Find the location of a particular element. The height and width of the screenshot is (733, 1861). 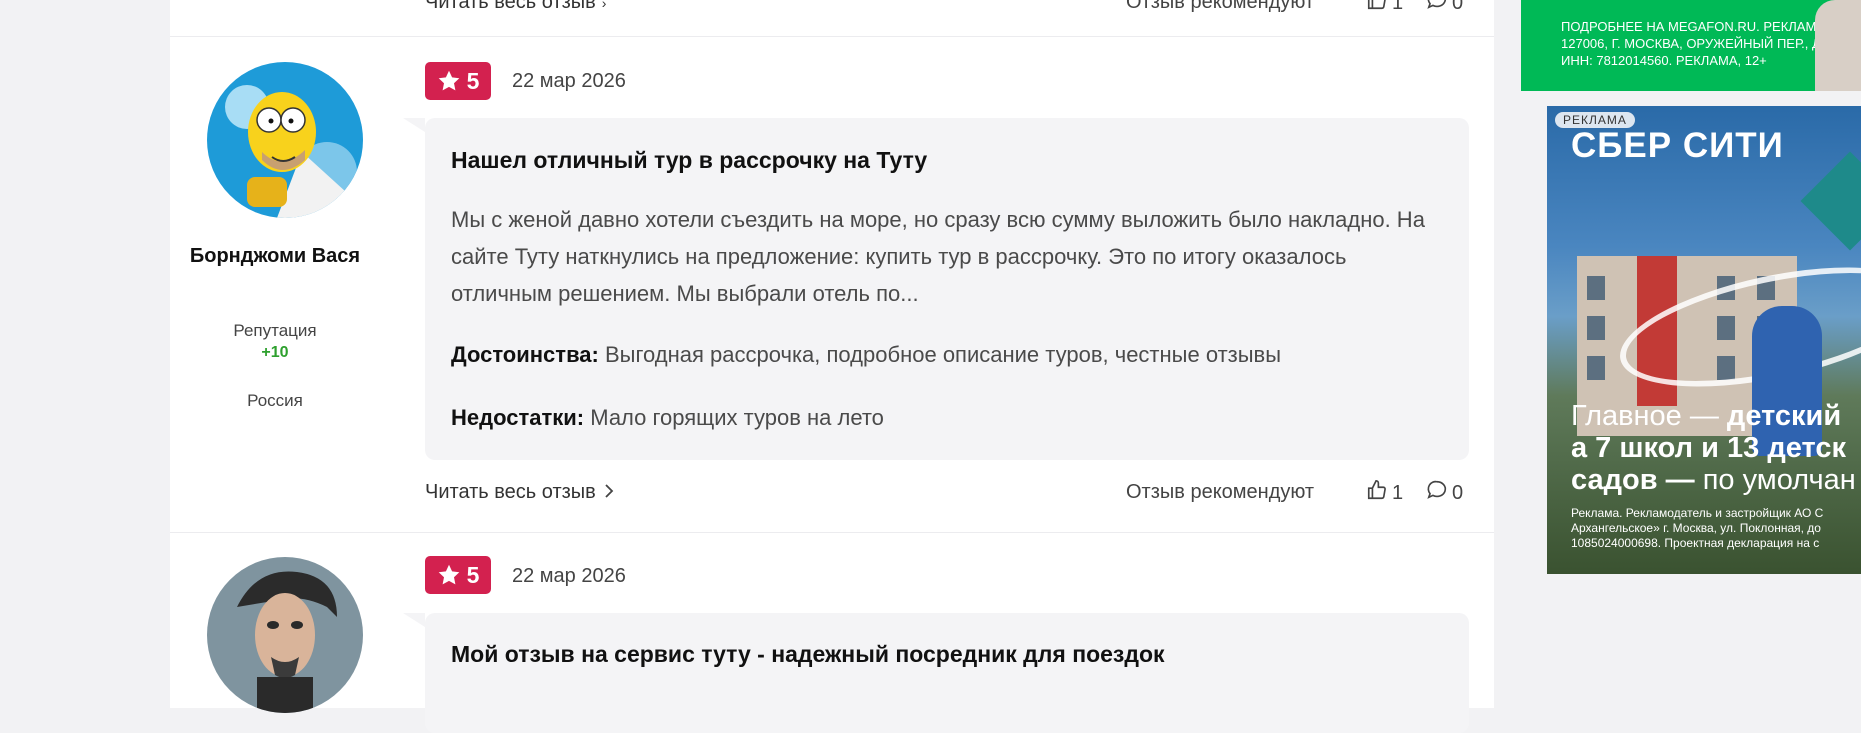

read-full-review-link: Читать весь отзыв is located at coordinates (519, 492).